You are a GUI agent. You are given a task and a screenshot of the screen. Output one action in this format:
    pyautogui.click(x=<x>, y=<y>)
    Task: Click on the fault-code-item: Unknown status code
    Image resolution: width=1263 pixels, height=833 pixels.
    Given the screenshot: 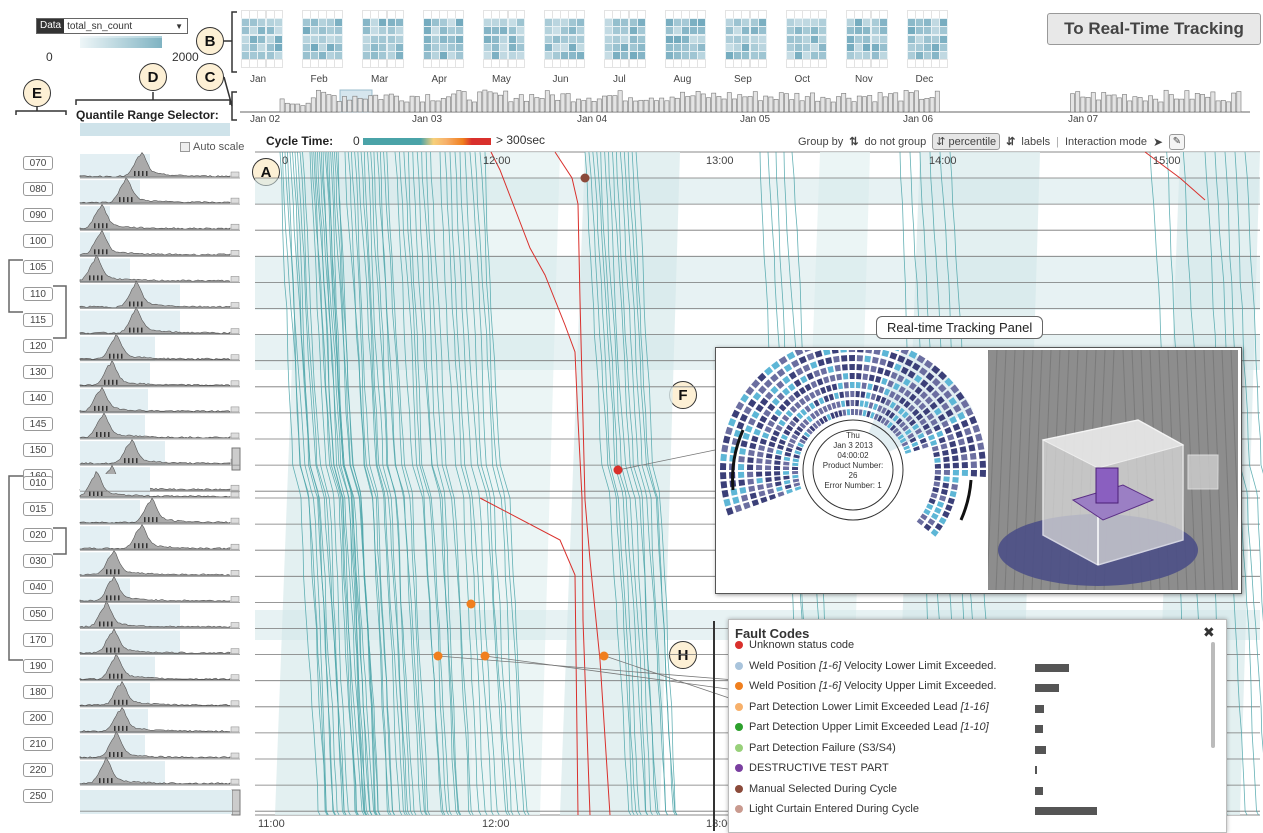 What is the action you would take?
    pyautogui.click(x=794, y=645)
    